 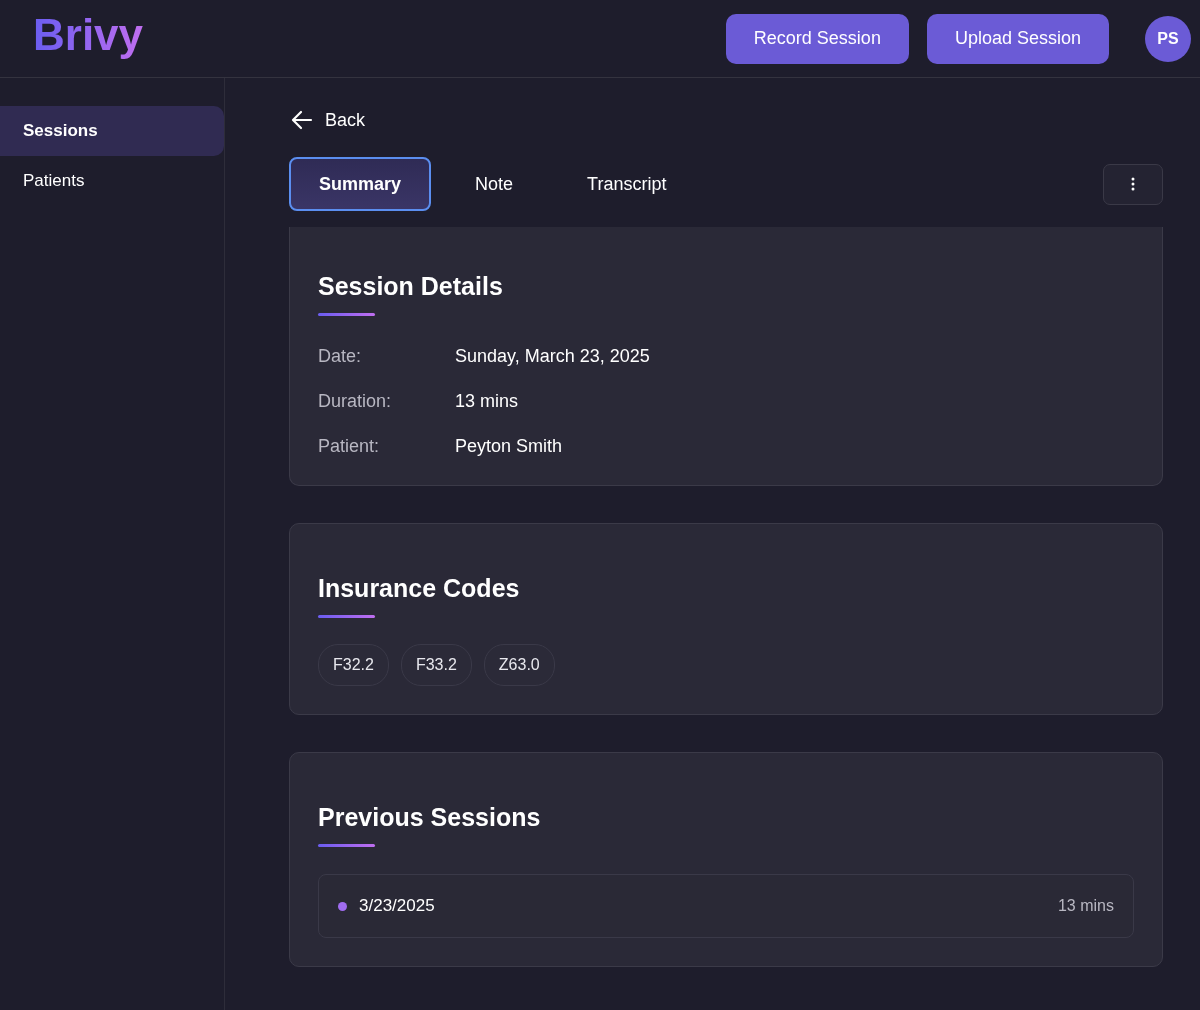 I want to click on avatar: PS, so click(x=1168, y=38).